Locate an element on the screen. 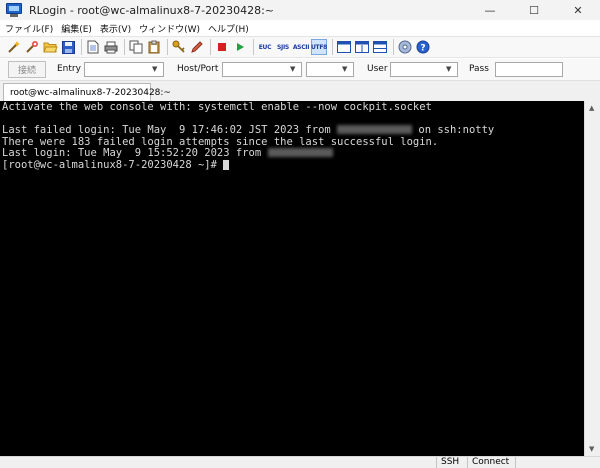 This screenshot has width=600, height=468. print-button is located at coordinates (111, 47).